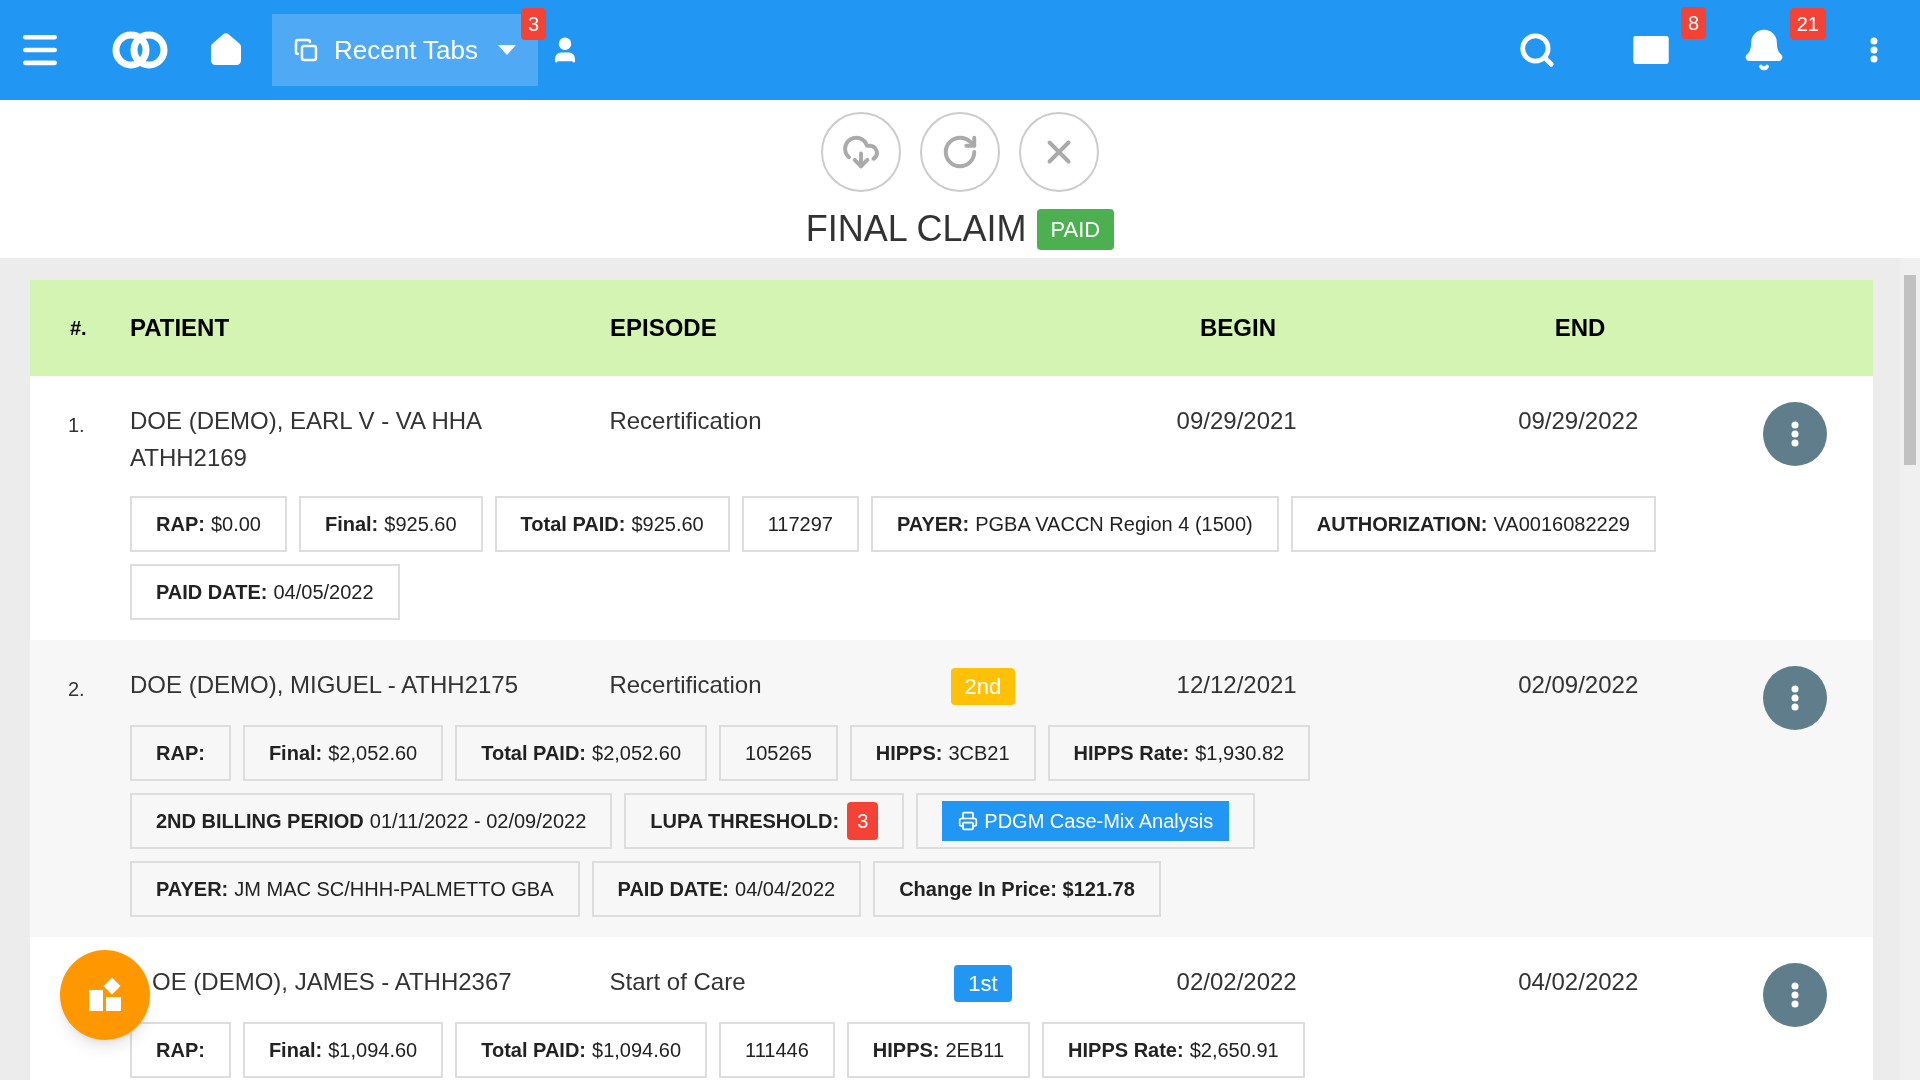  What do you see at coordinates (777, 1050) in the screenshot?
I see `info-tag: 111446` at bounding box center [777, 1050].